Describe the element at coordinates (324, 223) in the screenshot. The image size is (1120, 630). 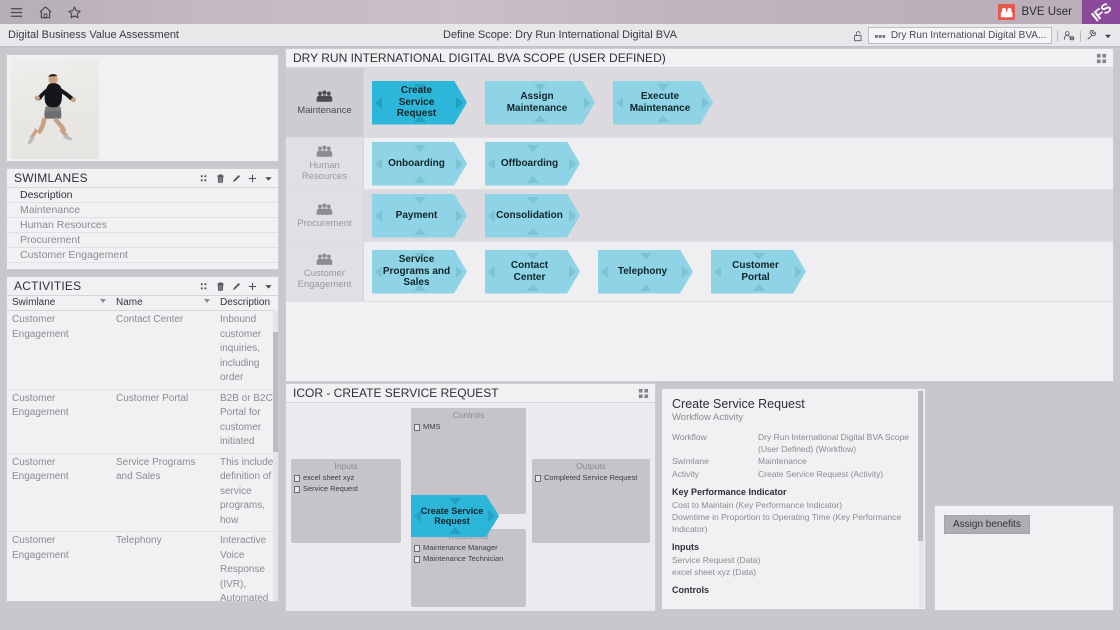
I see `swimlane-label-text: Procurement` at that location.